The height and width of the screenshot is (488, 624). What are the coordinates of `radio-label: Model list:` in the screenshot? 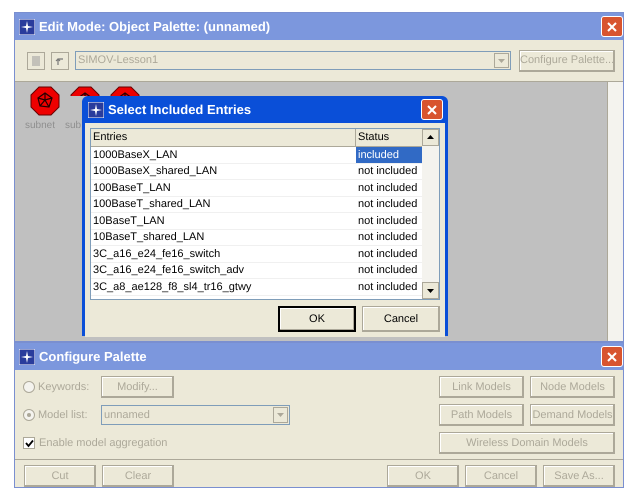 It's located at (63, 415).